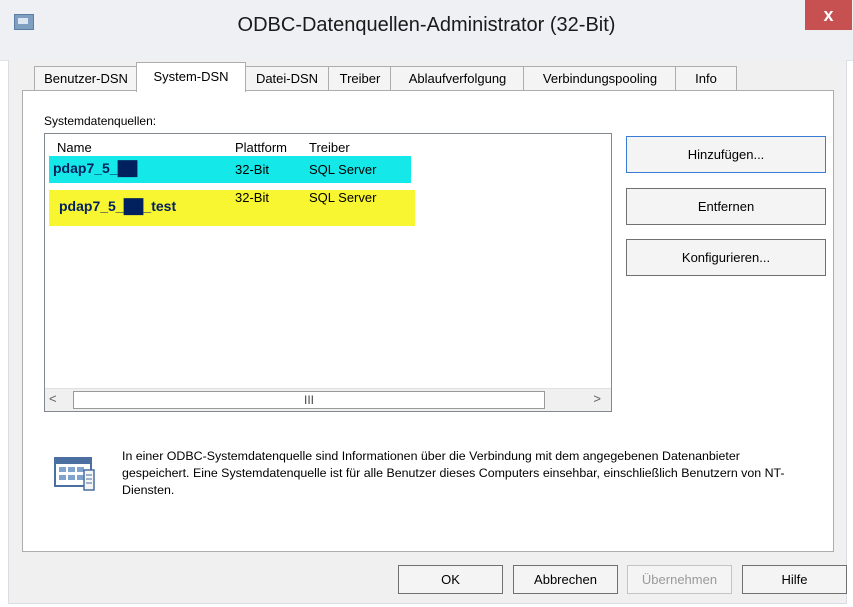 This screenshot has width=853, height=607. I want to click on column-header-platform: Plattform, so click(261, 147).